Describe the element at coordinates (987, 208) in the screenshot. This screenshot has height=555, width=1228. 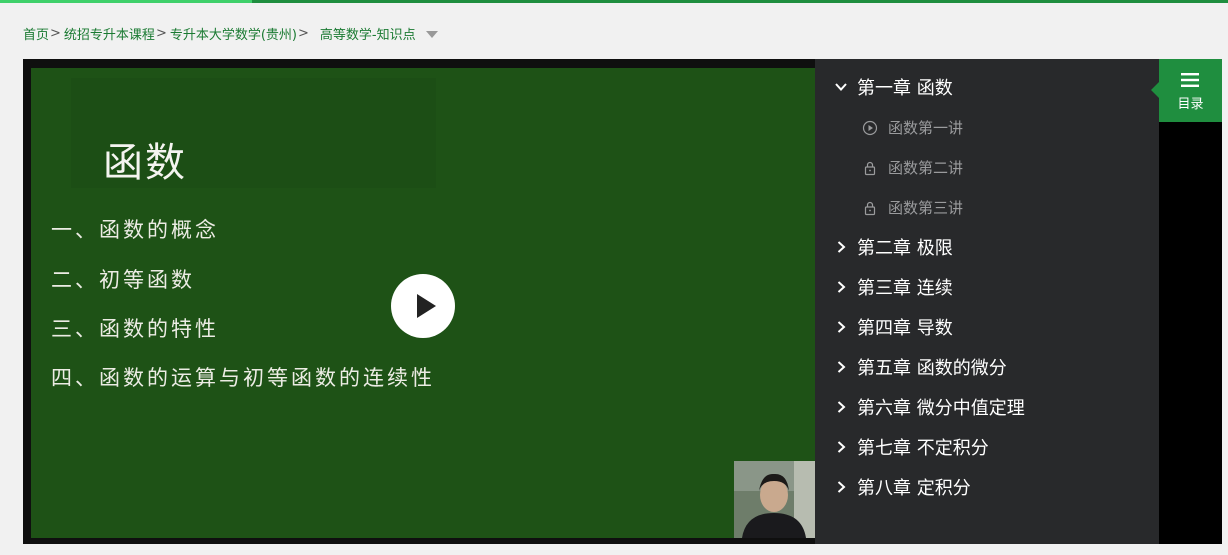
I see `lesson-item-3: 函数第三讲` at that location.